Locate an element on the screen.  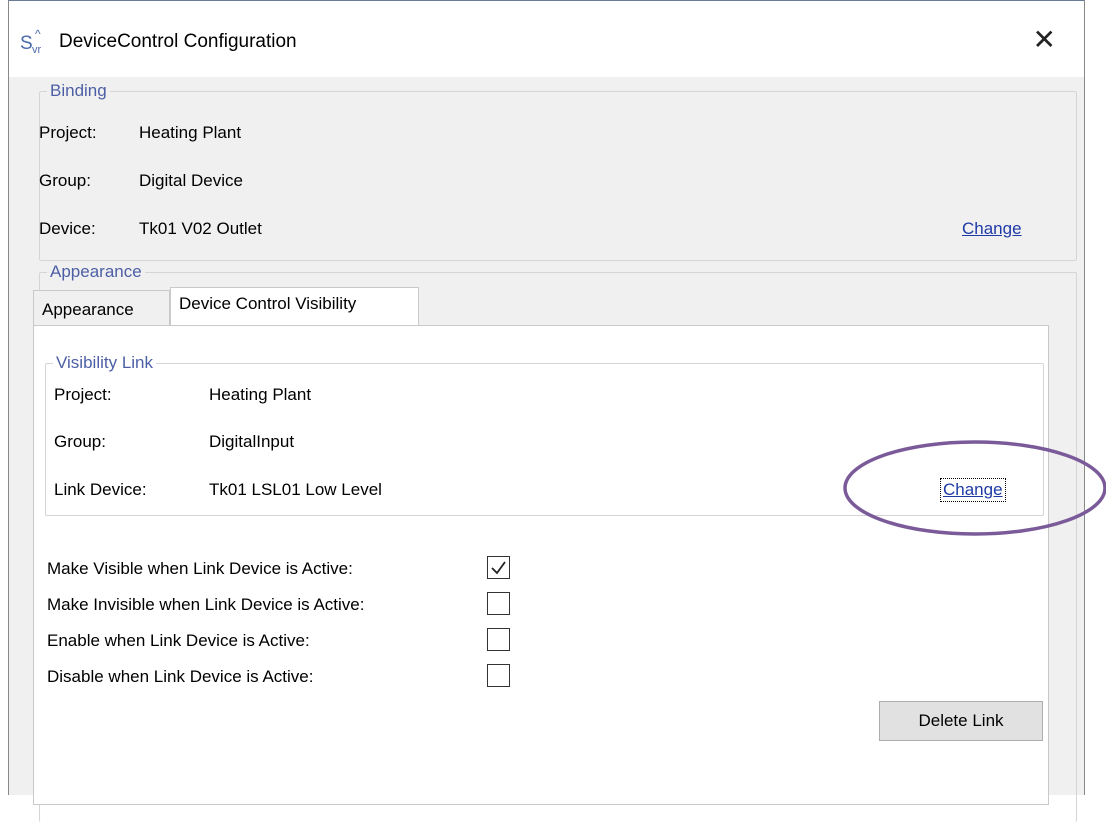
binding-change-link: Change is located at coordinates (992, 229).